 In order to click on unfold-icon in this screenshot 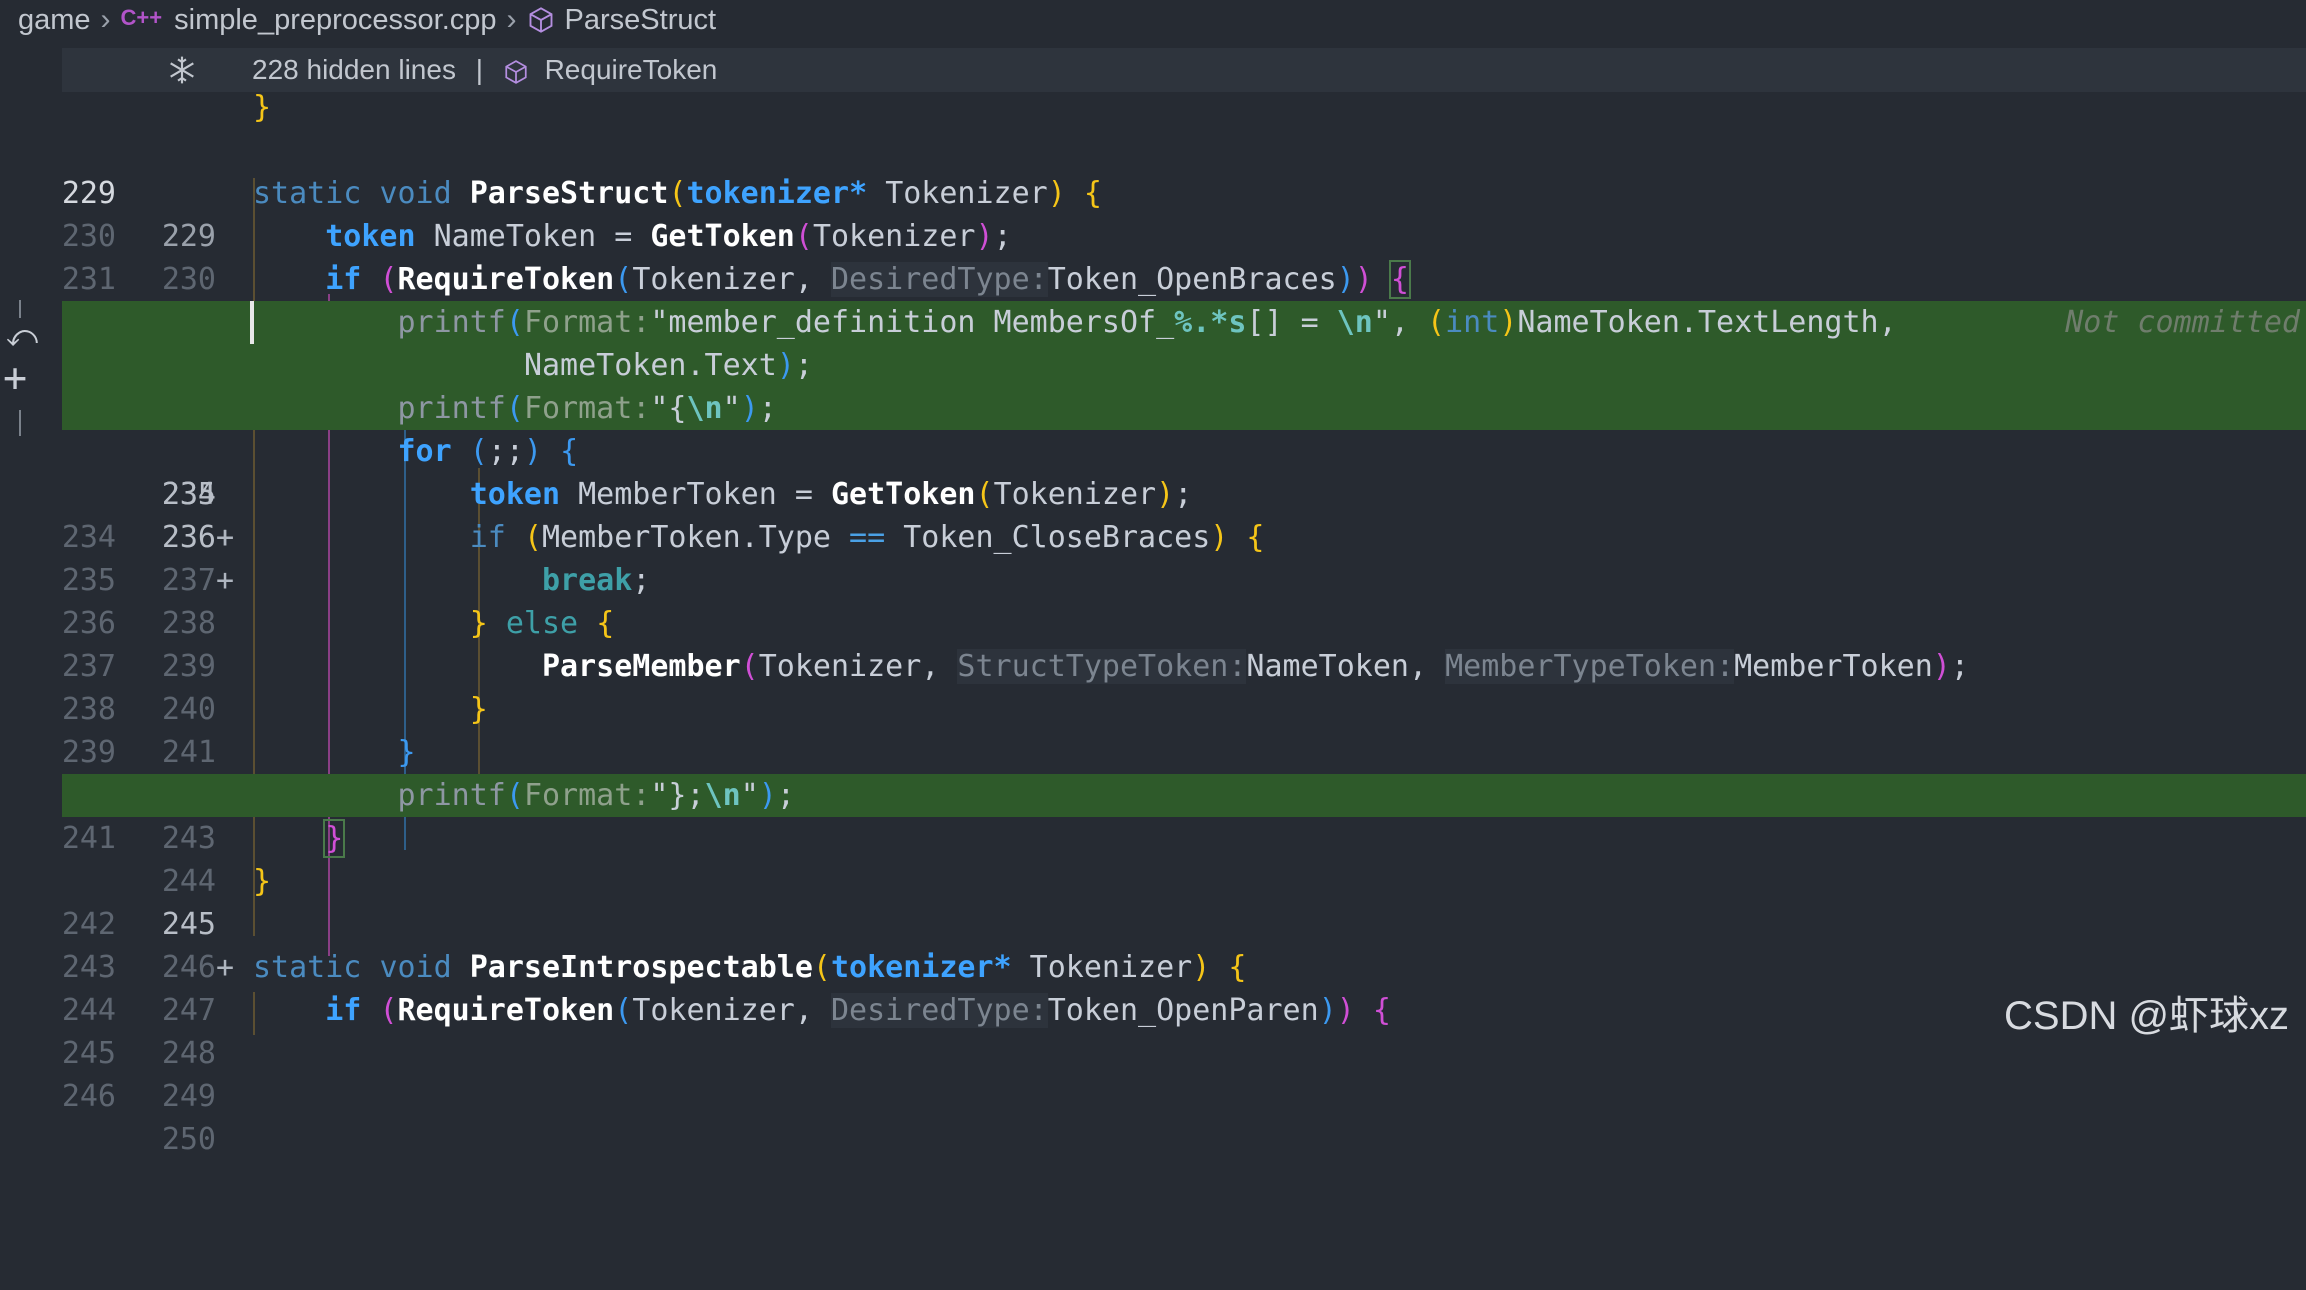, I will do `click(182, 70)`.